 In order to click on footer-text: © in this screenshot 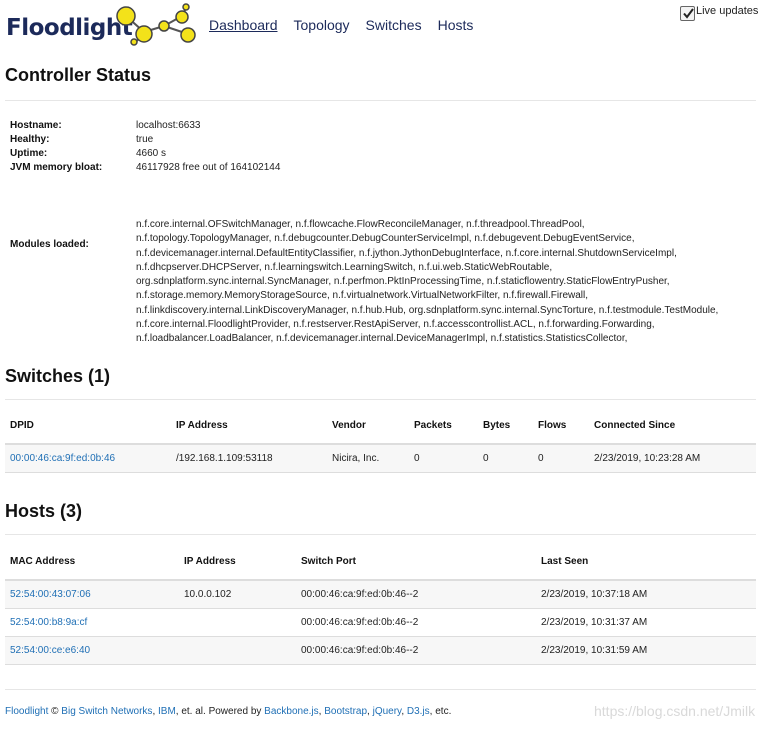, I will do `click(55, 711)`.